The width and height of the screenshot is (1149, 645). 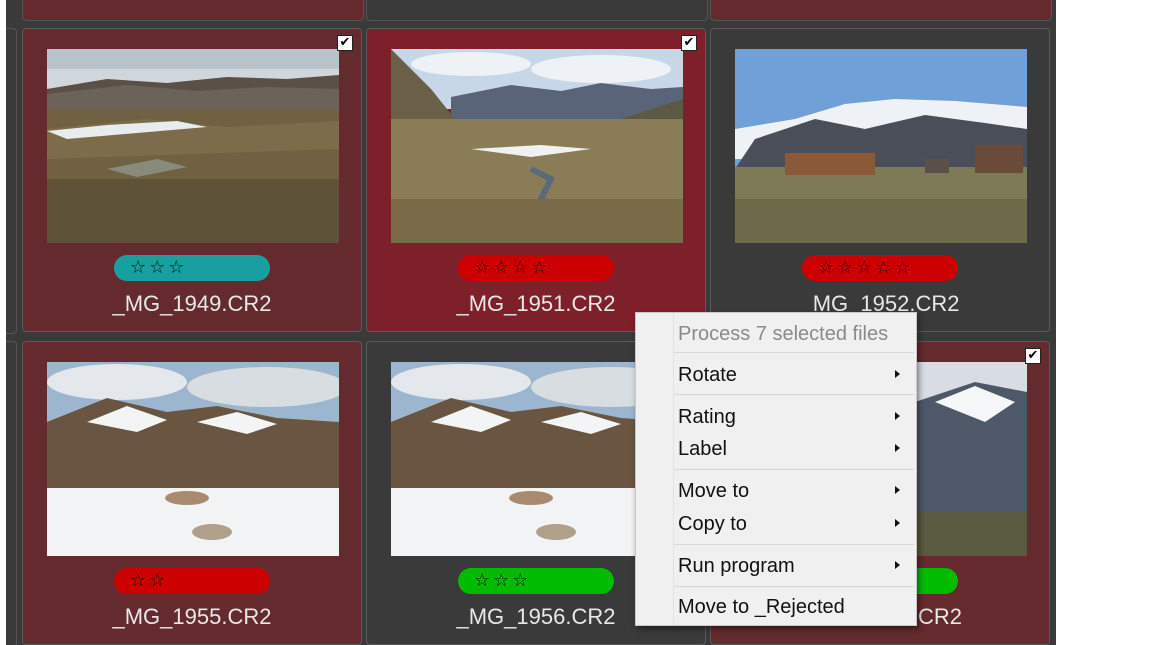 What do you see at coordinates (761, 607) in the screenshot?
I see `menu-item-label: Move to _Rejected` at bounding box center [761, 607].